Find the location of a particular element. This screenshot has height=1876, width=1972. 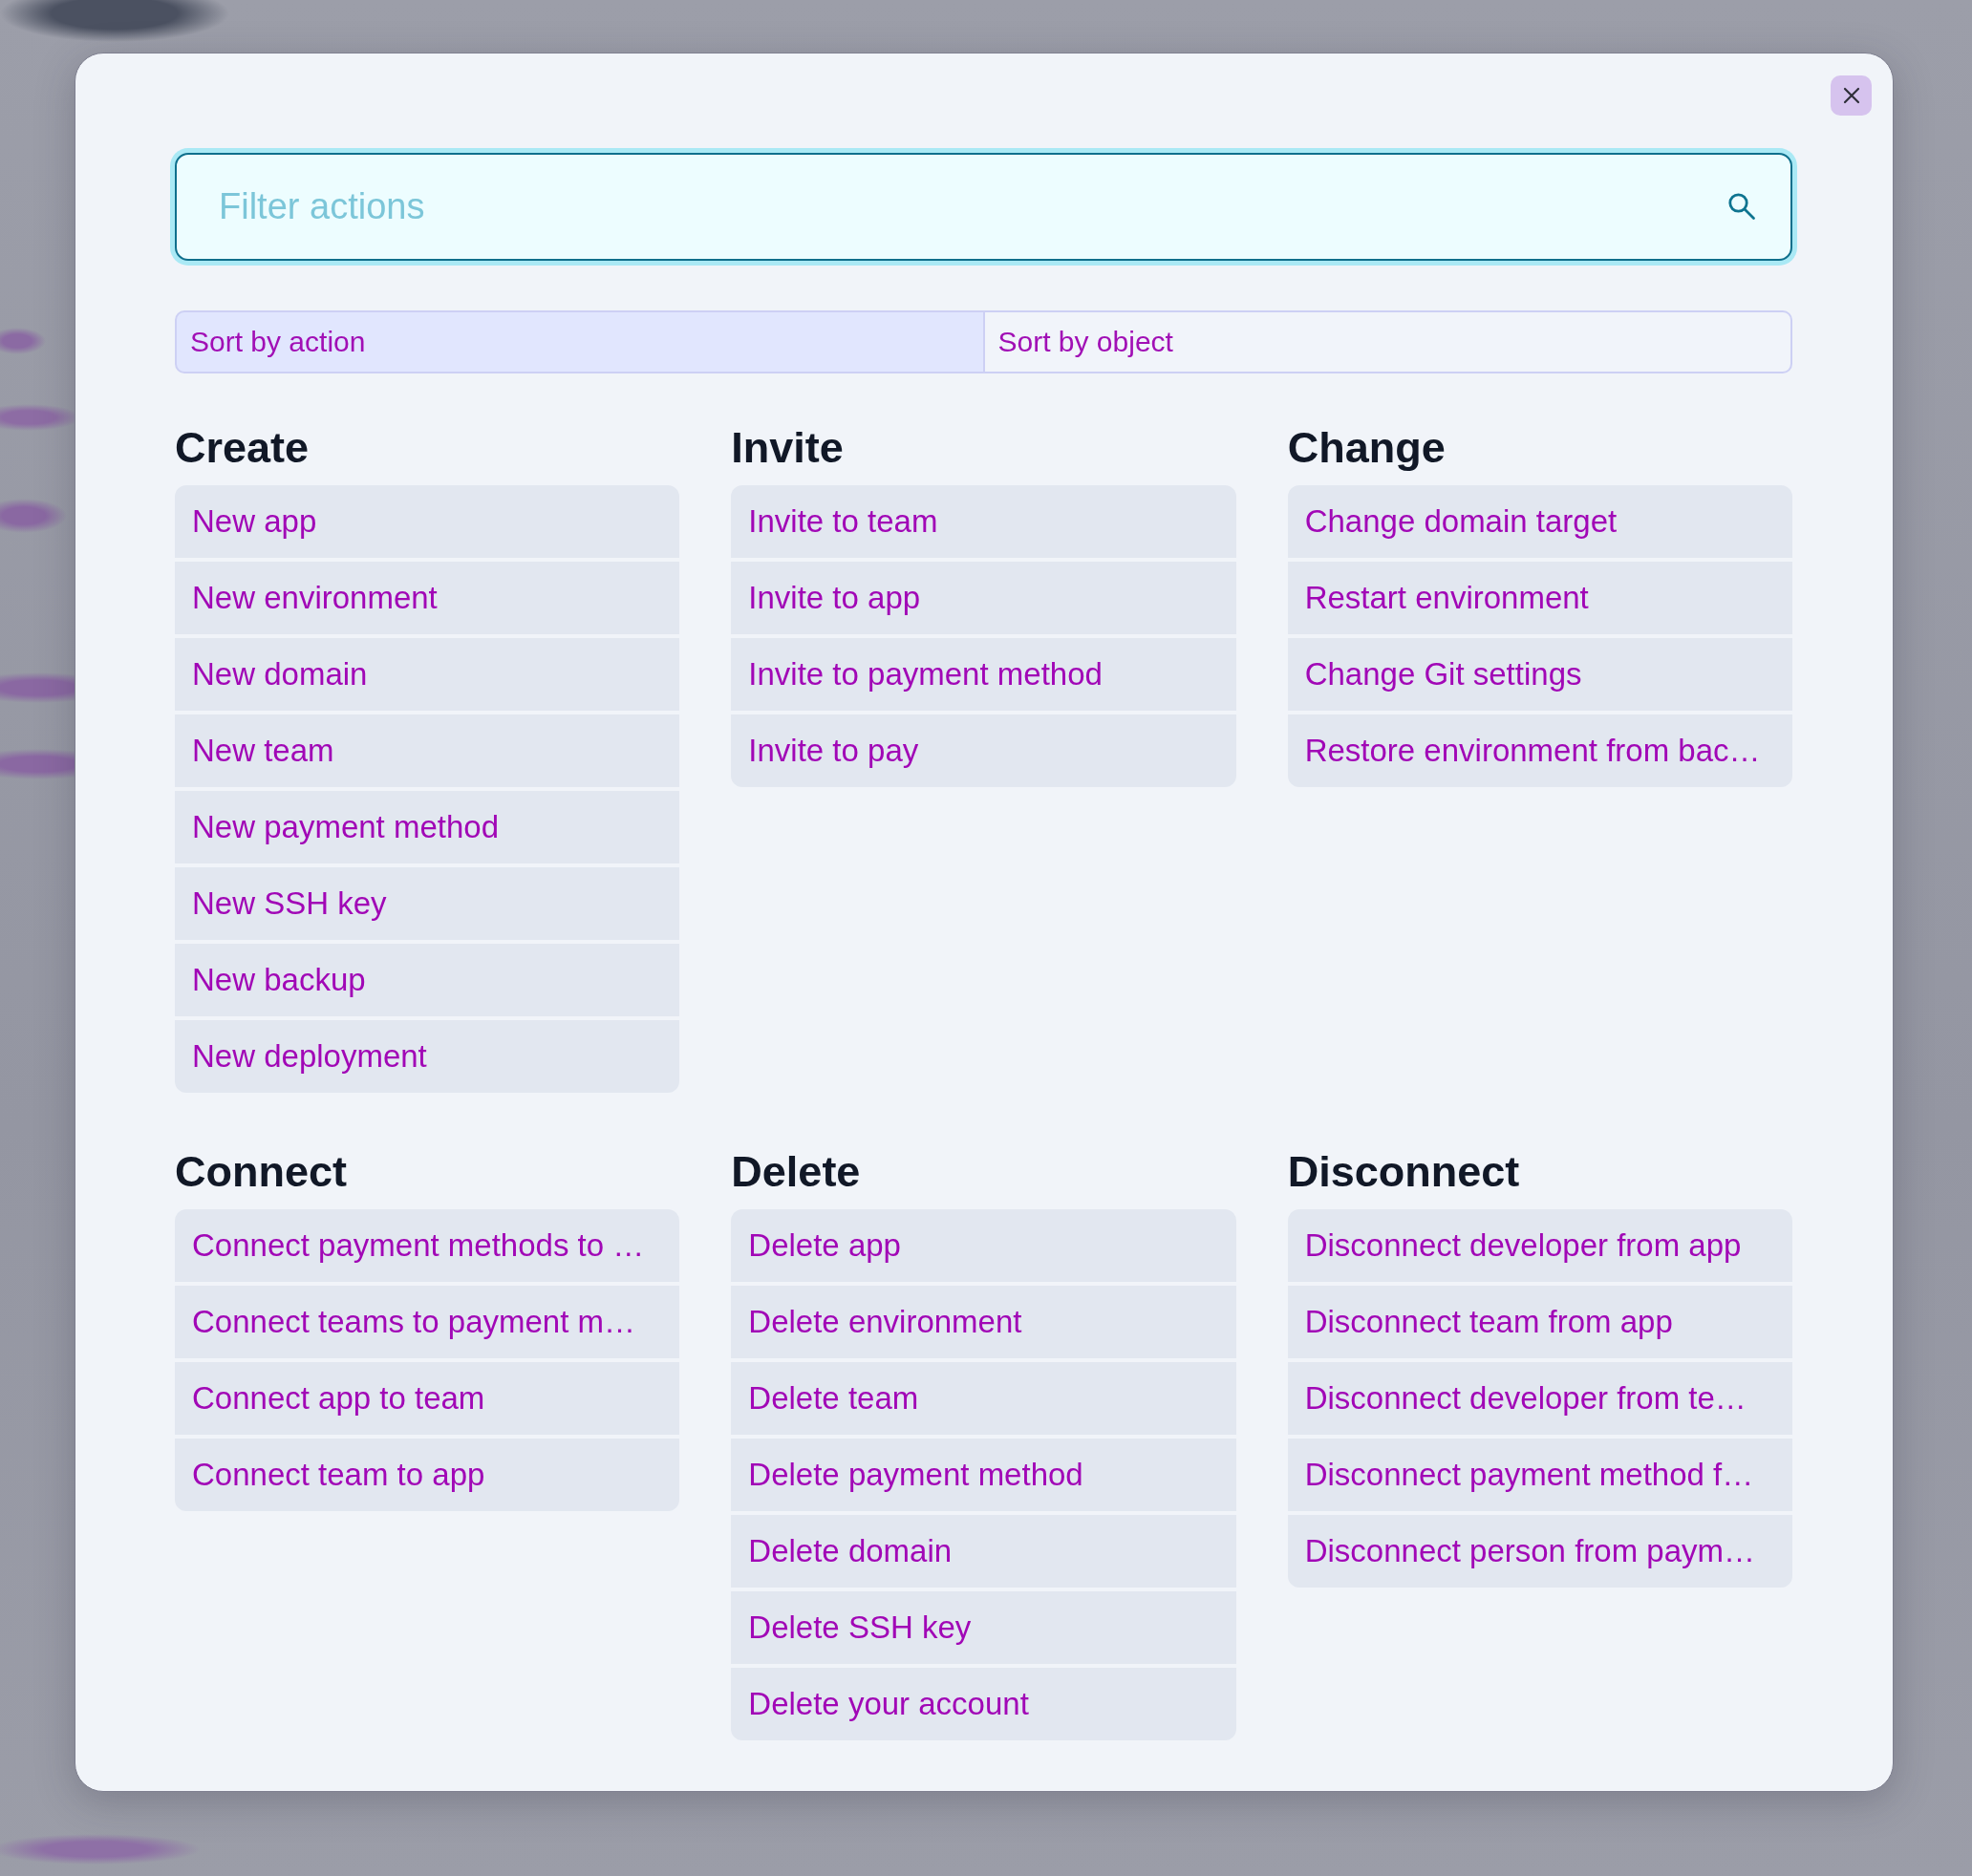

group-heading: Invite is located at coordinates (788, 448).